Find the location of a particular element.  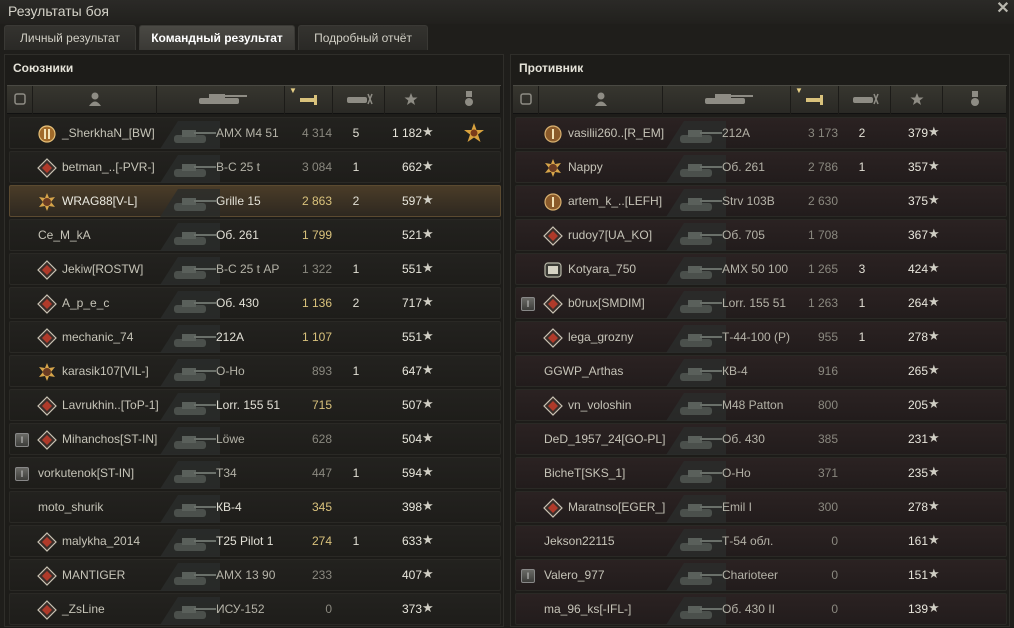

player-row: Nappy Об. 261 2 786 1 357 ★ is located at coordinates (761, 167).